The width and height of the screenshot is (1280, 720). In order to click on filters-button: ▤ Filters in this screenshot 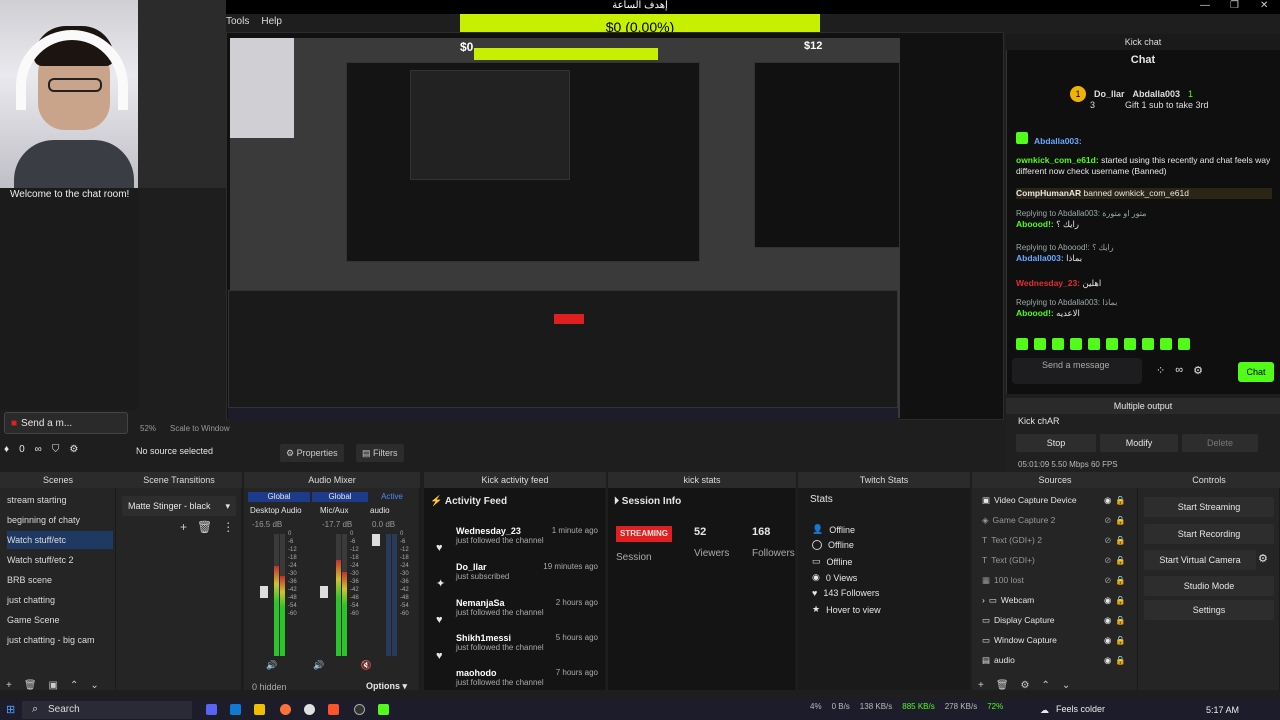, I will do `click(380, 453)`.